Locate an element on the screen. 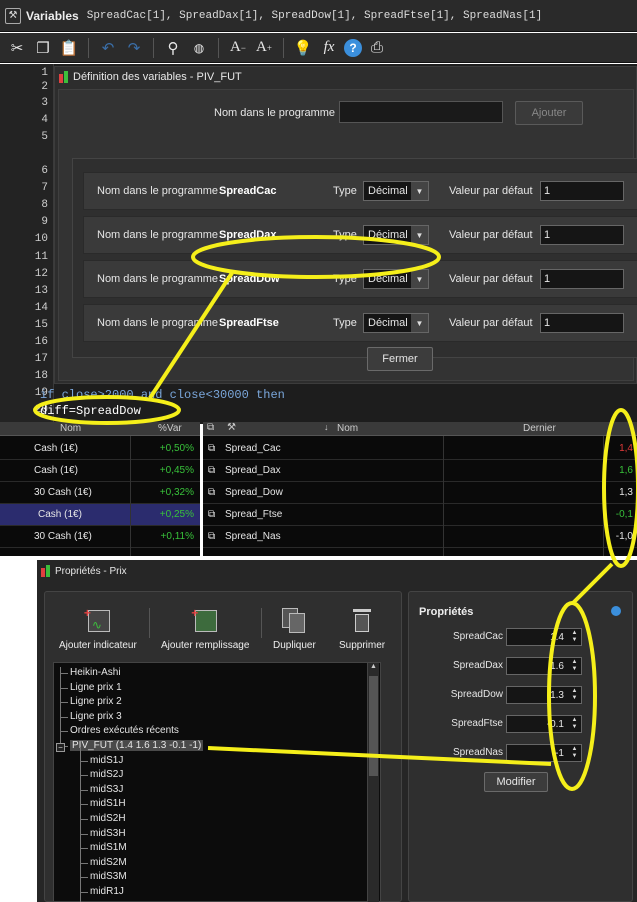  add-fill-button: + Ajouter remplissage is located at coordinates (205, 628).